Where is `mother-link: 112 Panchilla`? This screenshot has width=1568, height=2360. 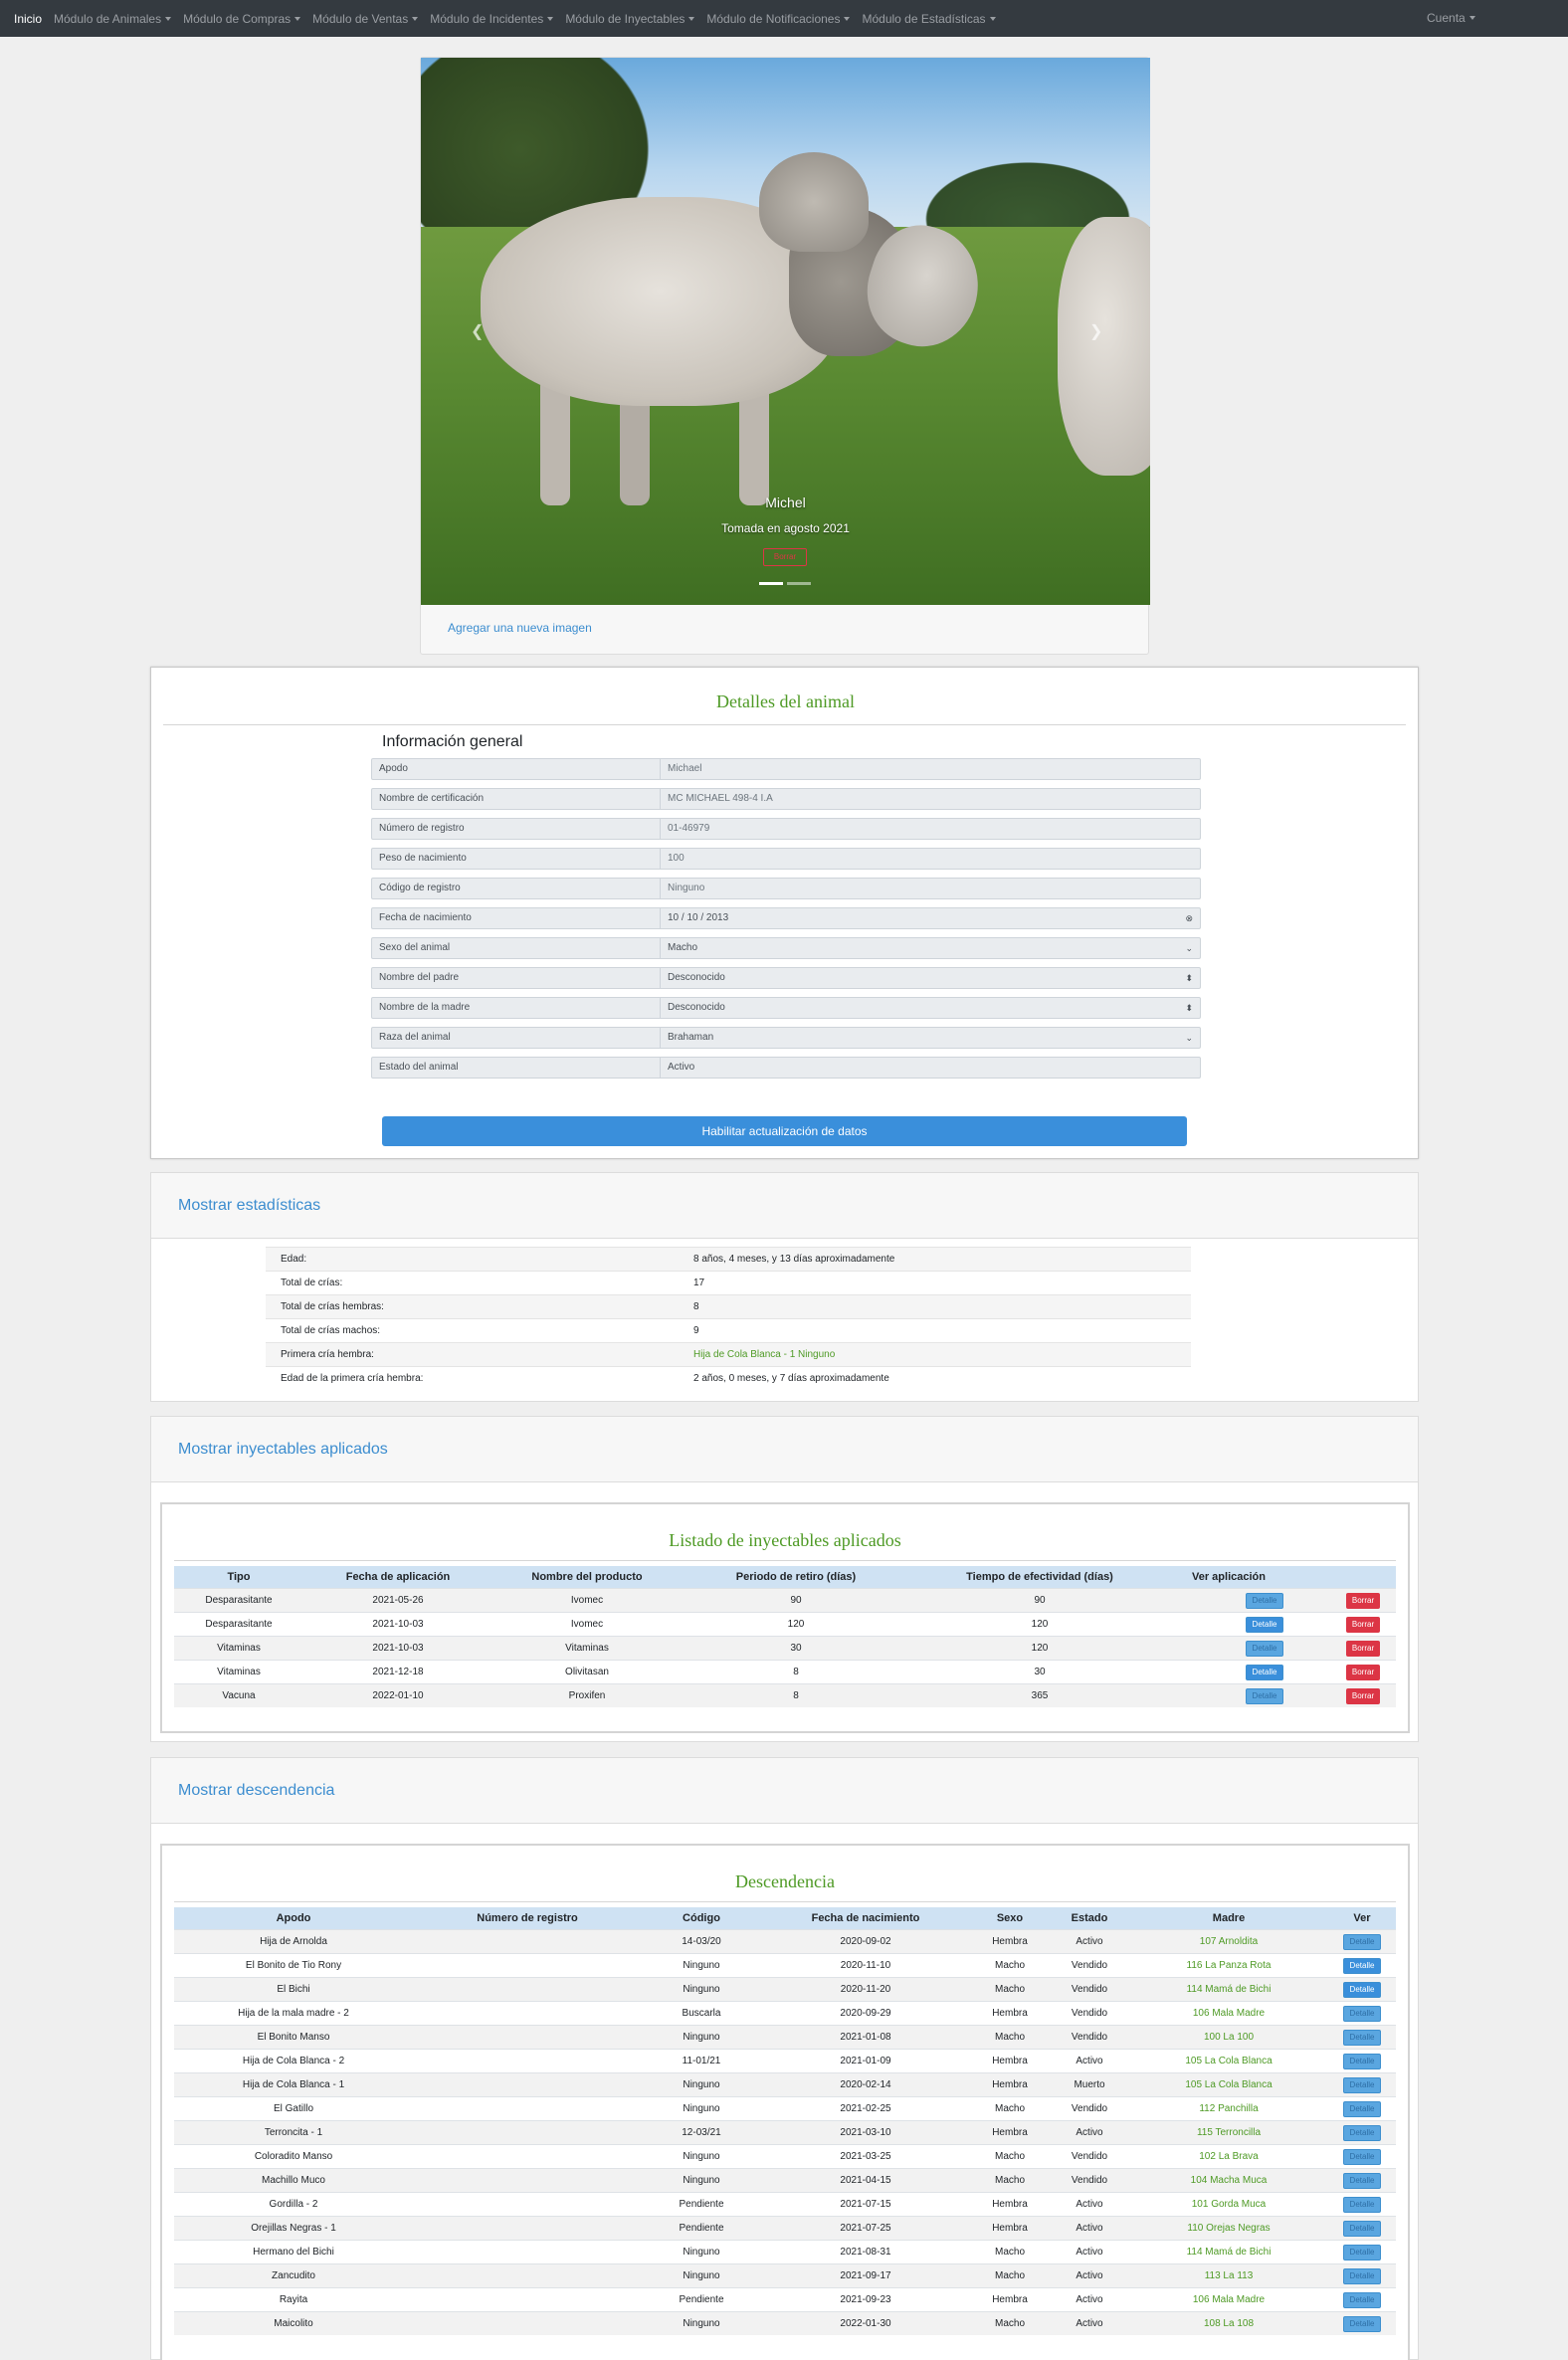
mother-link: 112 Panchilla is located at coordinates (1228, 2109).